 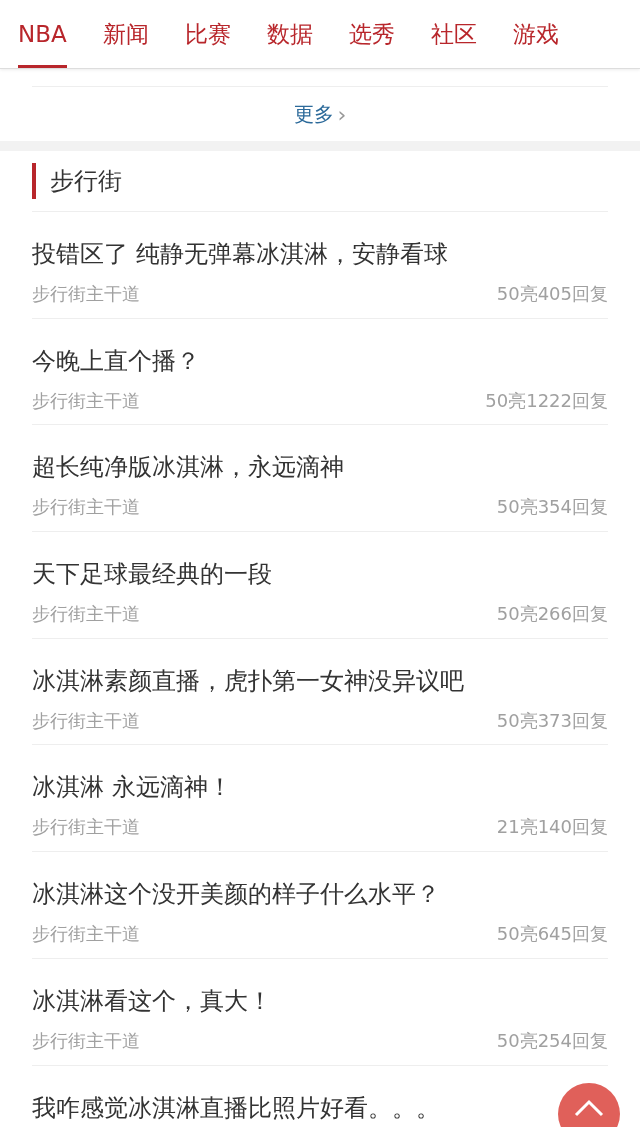 I want to click on post-title: 冰淇淋素颜直播，虎扑第一女神没异议吧, so click(x=248, y=680).